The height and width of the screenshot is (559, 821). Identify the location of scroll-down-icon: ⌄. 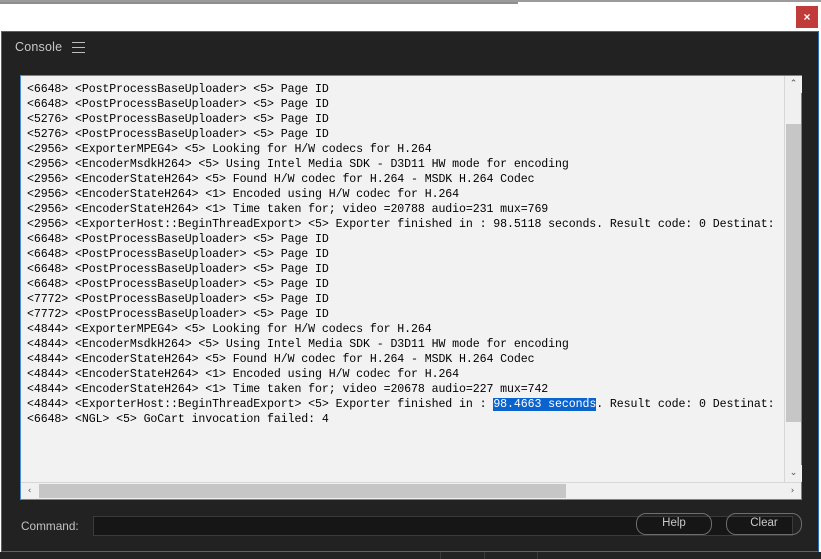
(793, 473).